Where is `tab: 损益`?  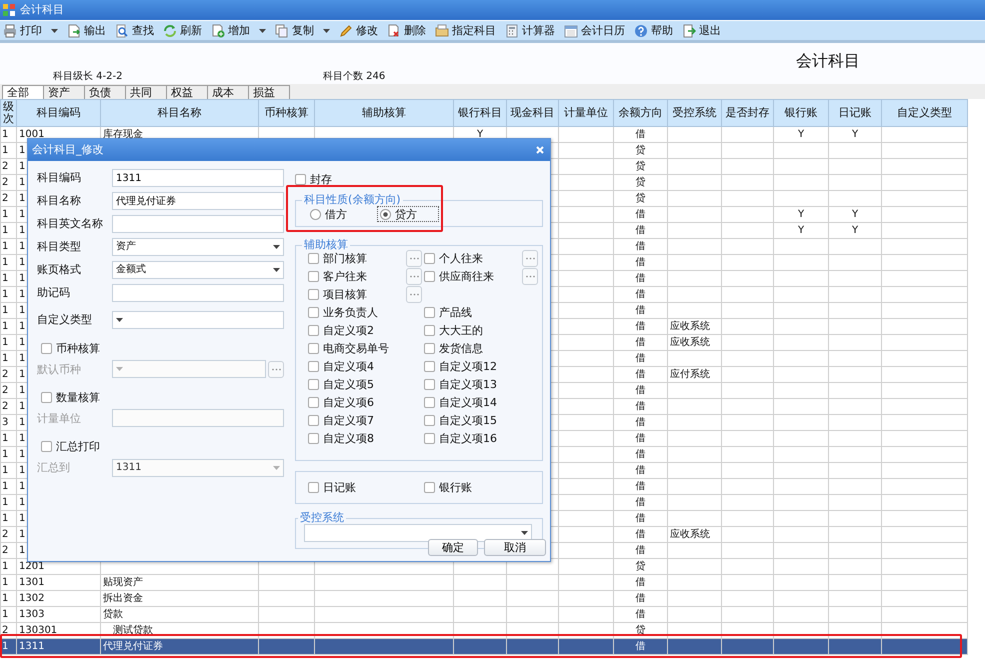
tab: 损益 is located at coordinates (269, 92).